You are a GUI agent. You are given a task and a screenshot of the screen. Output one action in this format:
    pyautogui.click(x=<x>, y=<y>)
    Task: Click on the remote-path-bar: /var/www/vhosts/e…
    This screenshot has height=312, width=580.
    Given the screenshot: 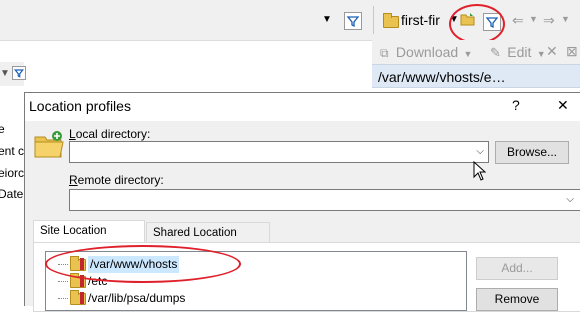 What is the action you would take?
    pyautogui.click(x=476, y=76)
    